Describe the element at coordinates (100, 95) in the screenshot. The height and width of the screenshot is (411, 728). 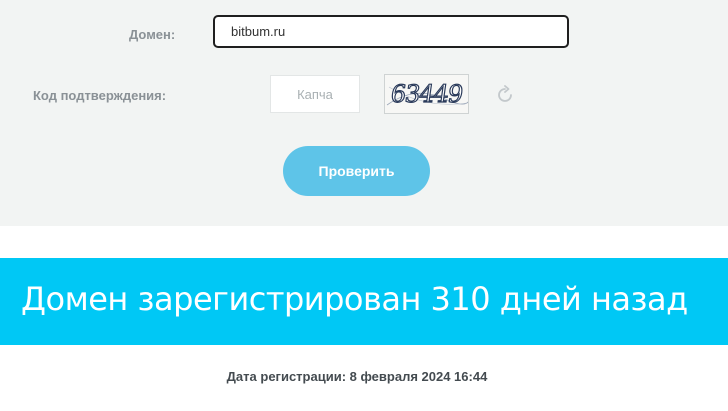
I see `verification-code-label: Код подтверждения:` at that location.